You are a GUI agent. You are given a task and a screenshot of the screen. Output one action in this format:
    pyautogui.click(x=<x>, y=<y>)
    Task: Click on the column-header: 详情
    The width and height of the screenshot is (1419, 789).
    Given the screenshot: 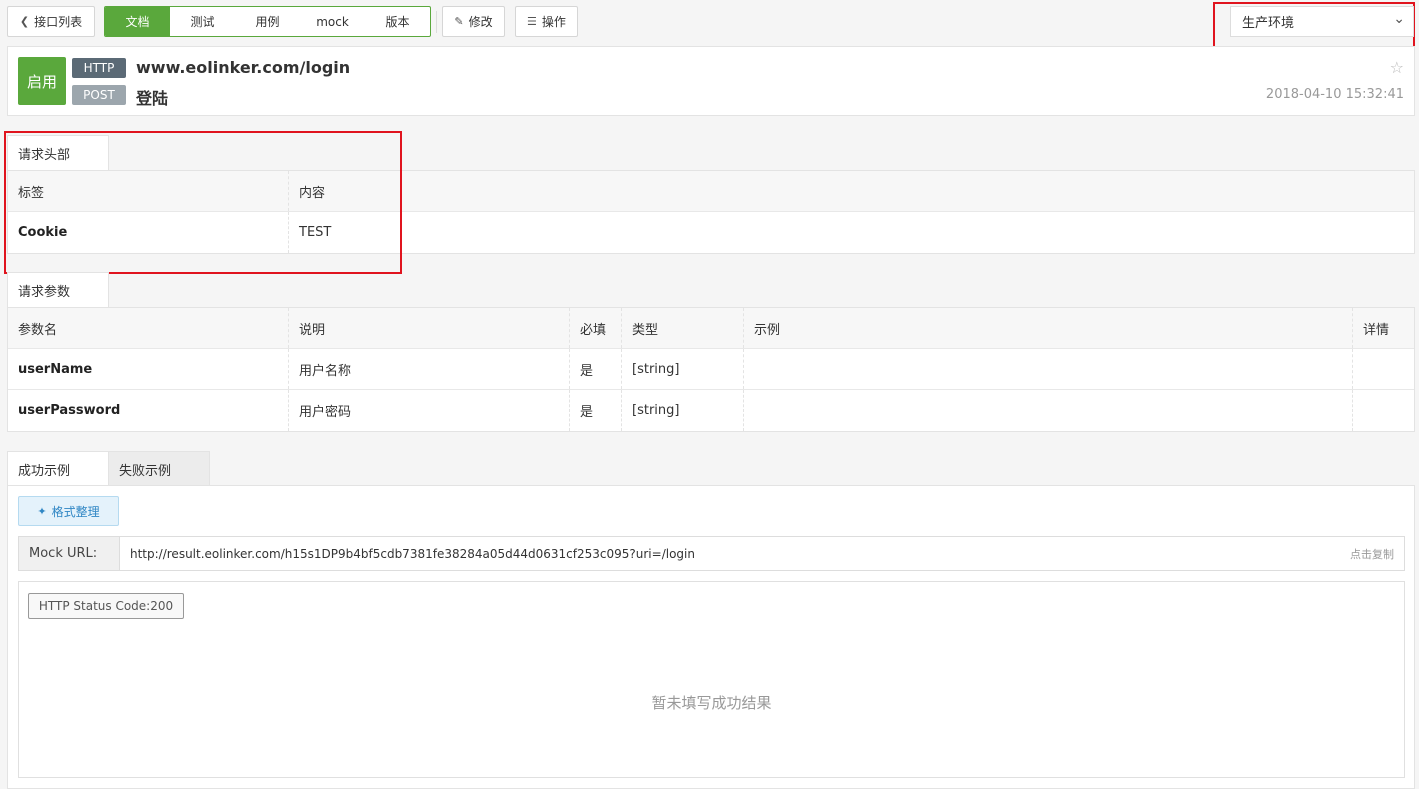 What is the action you would take?
    pyautogui.click(x=1376, y=330)
    